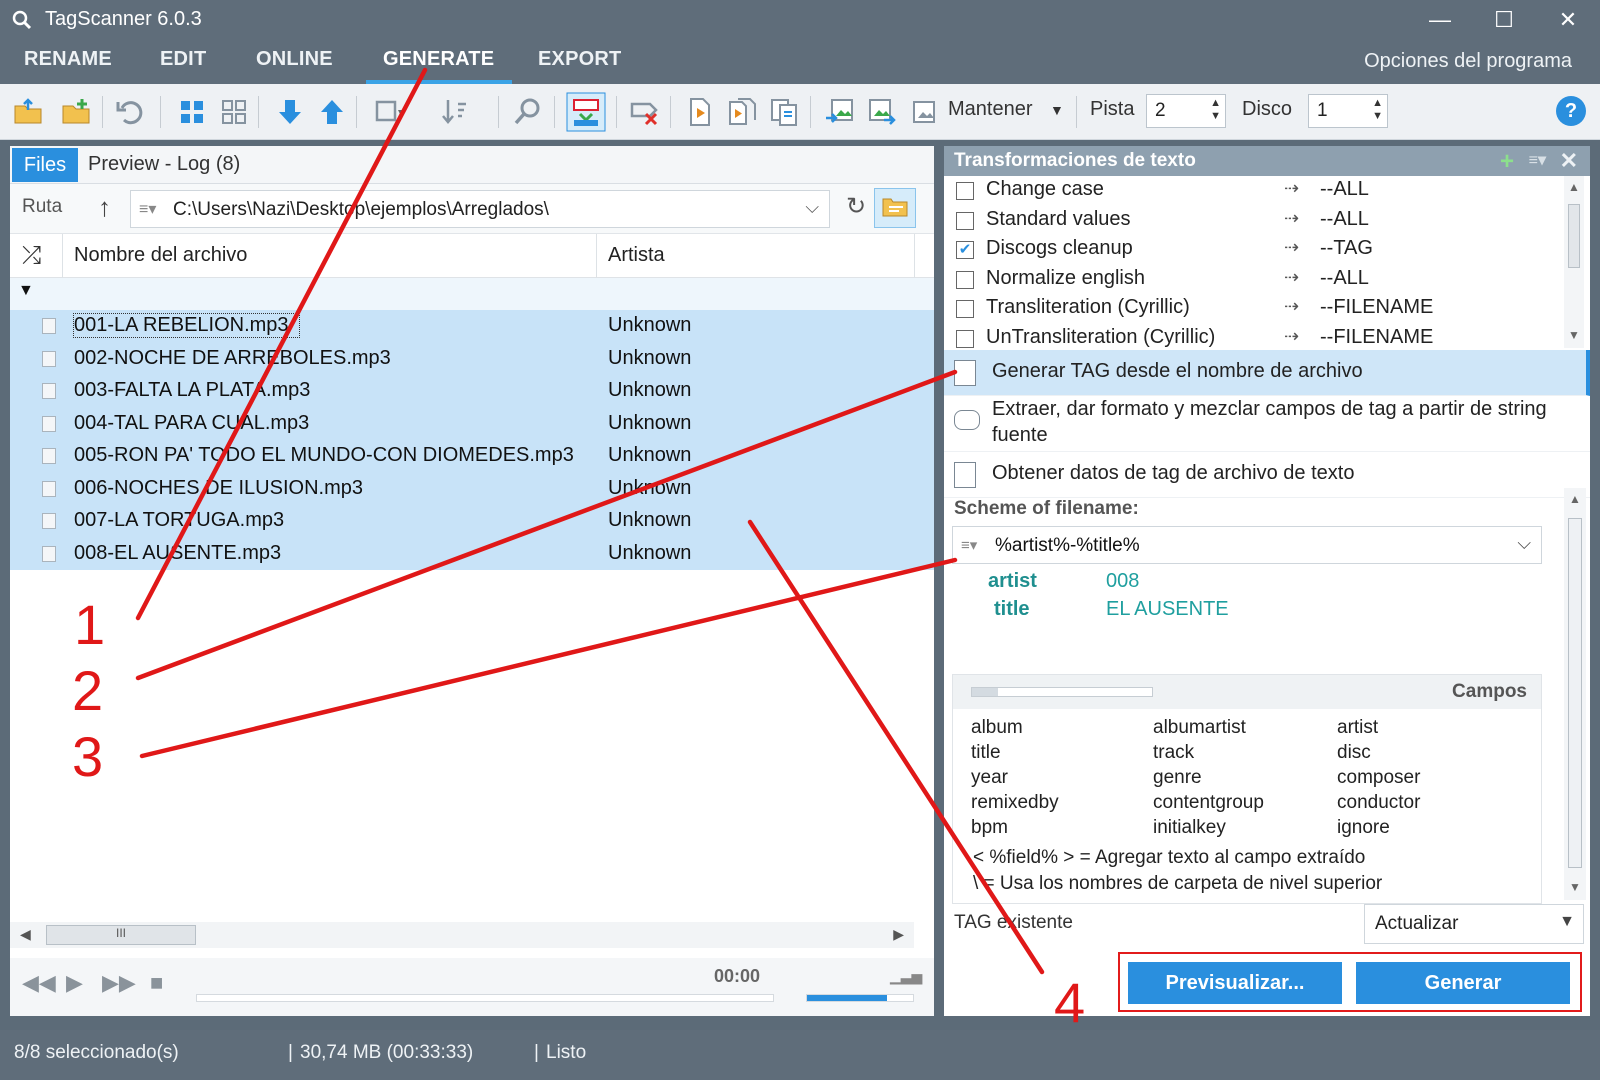 The width and height of the screenshot is (1600, 1080). I want to click on move-down-icon, so click(290, 112).